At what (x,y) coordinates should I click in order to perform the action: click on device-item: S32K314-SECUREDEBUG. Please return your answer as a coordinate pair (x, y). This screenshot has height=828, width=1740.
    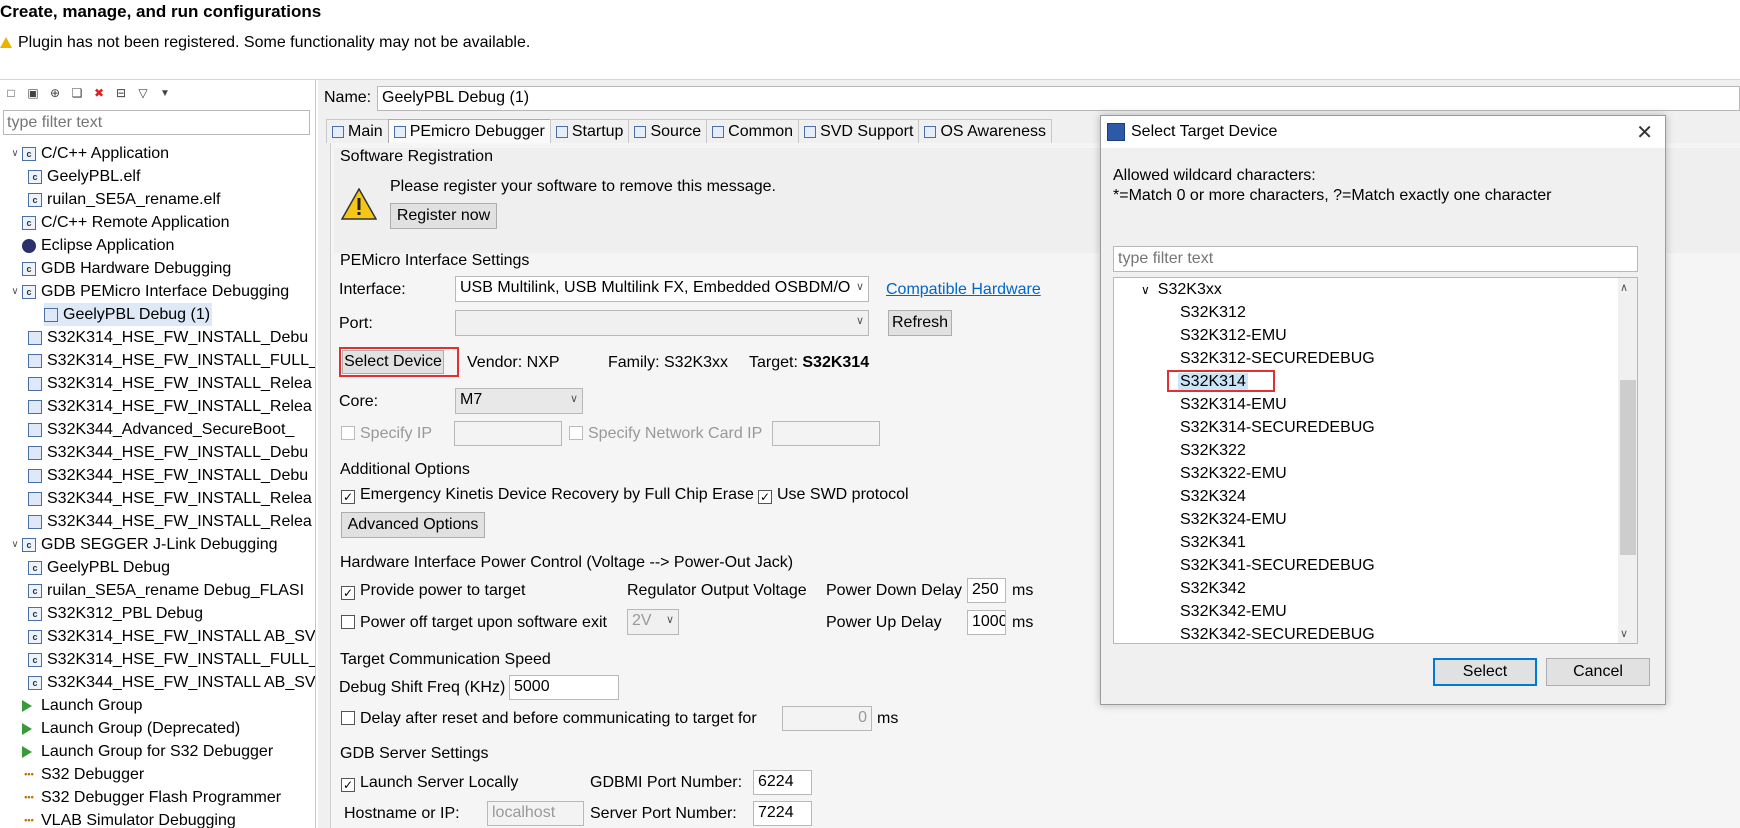
    Looking at the image, I should click on (1277, 428).